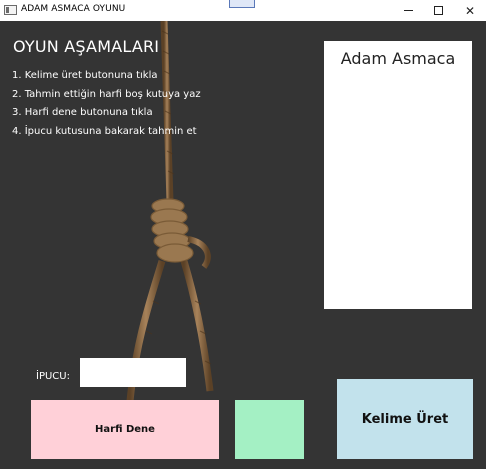 This screenshot has width=486, height=469. I want to click on instruction-step: 1. Kelime üret butonuna tıkla, so click(85, 75).